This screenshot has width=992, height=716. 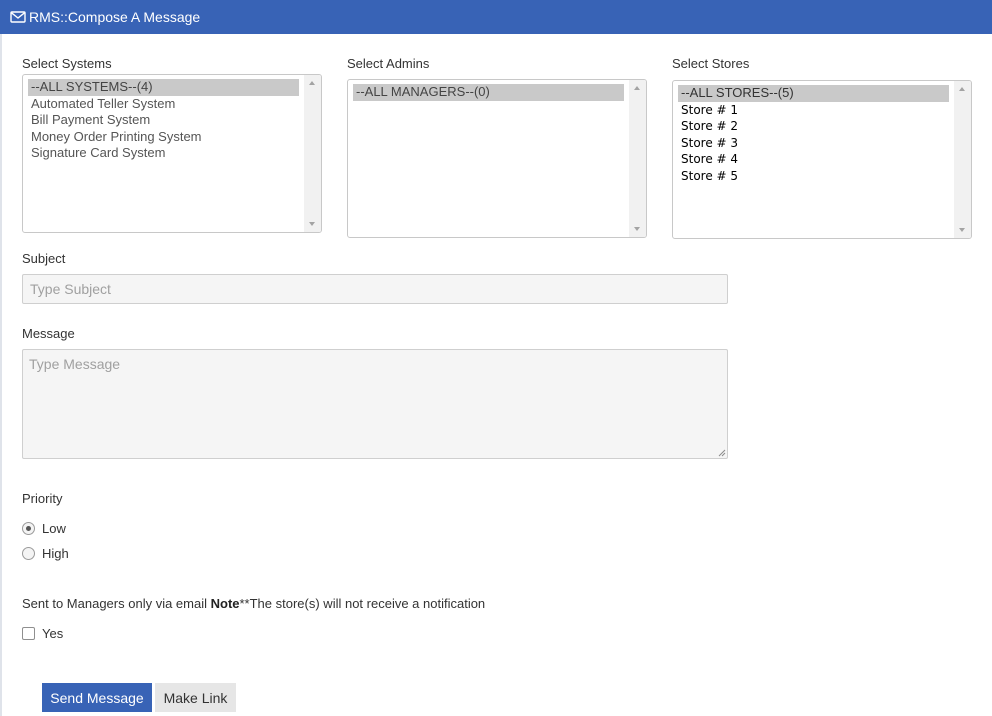 I want to click on subject-input, so click(x=375, y=289).